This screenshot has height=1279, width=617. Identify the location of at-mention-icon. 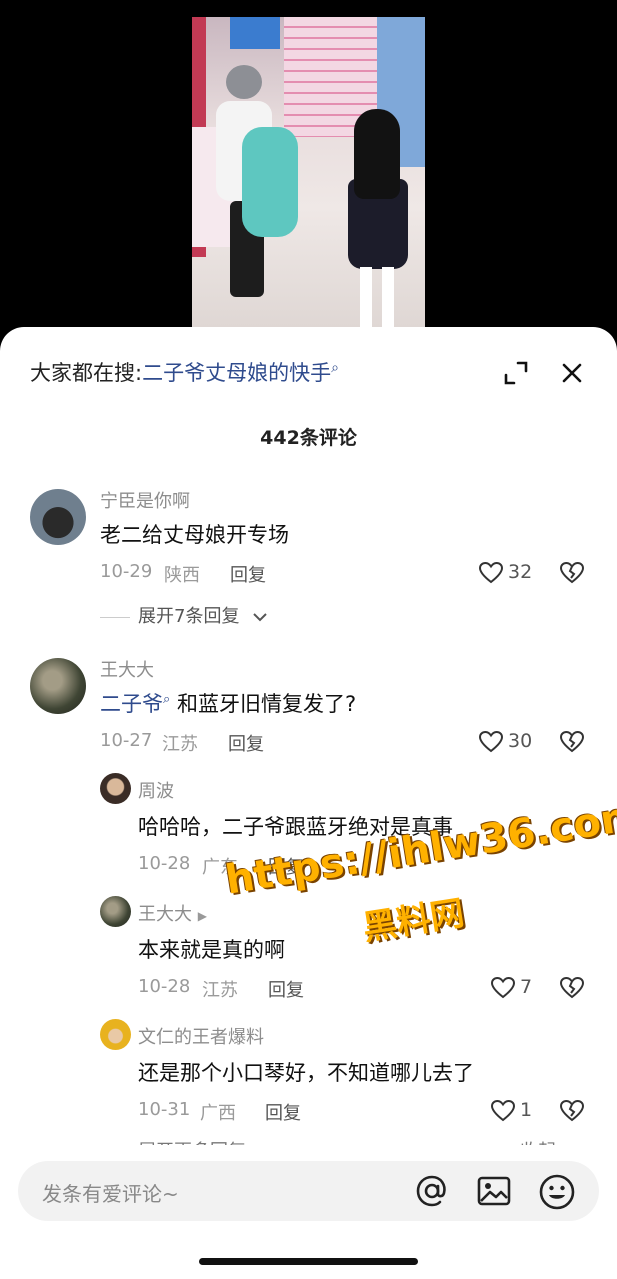
(432, 1191).